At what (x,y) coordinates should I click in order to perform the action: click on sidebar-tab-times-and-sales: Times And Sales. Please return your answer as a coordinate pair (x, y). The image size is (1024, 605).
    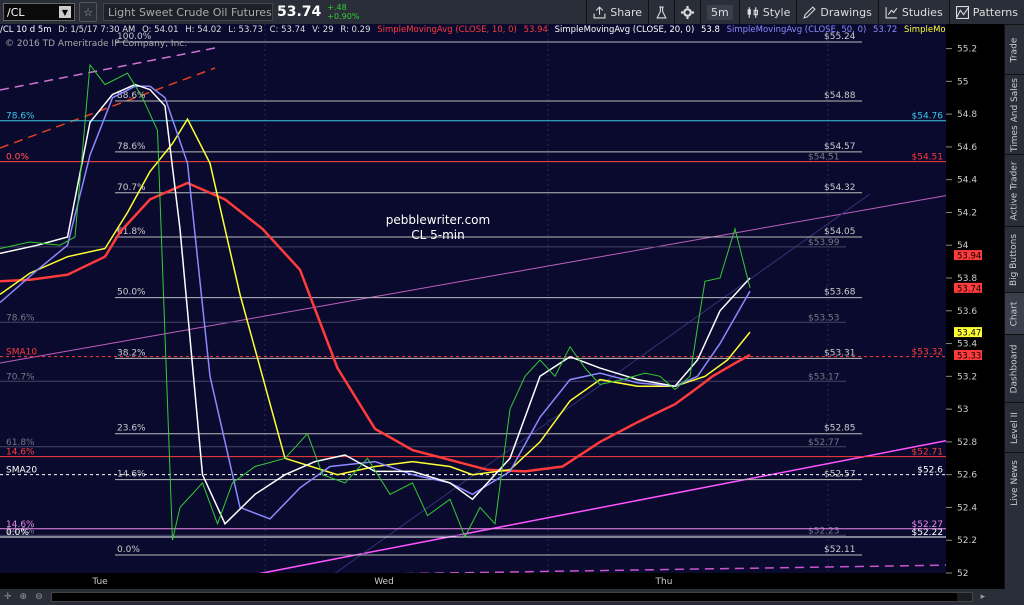
    Looking at the image, I should click on (1014, 114).